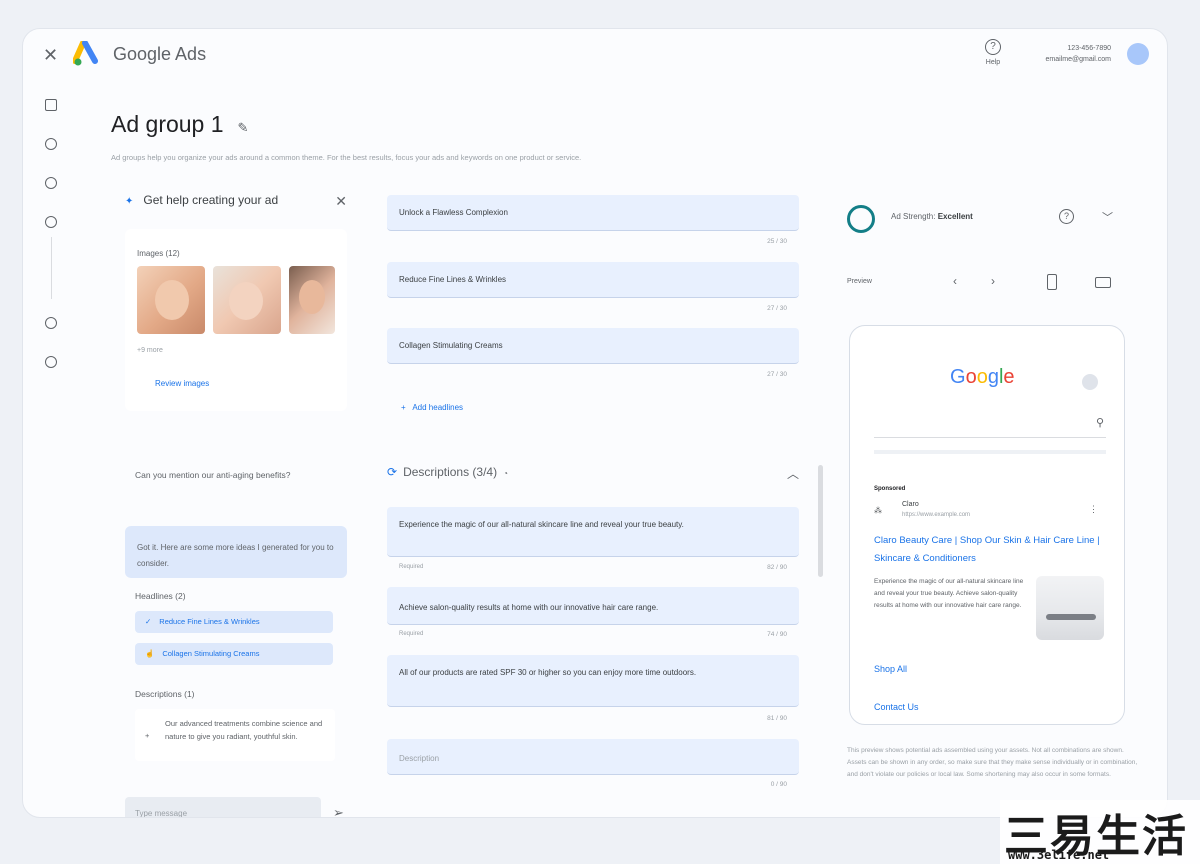 The height and width of the screenshot is (864, 1200). I want to click on chevron-left-icon: ‹, so click(955, 281).